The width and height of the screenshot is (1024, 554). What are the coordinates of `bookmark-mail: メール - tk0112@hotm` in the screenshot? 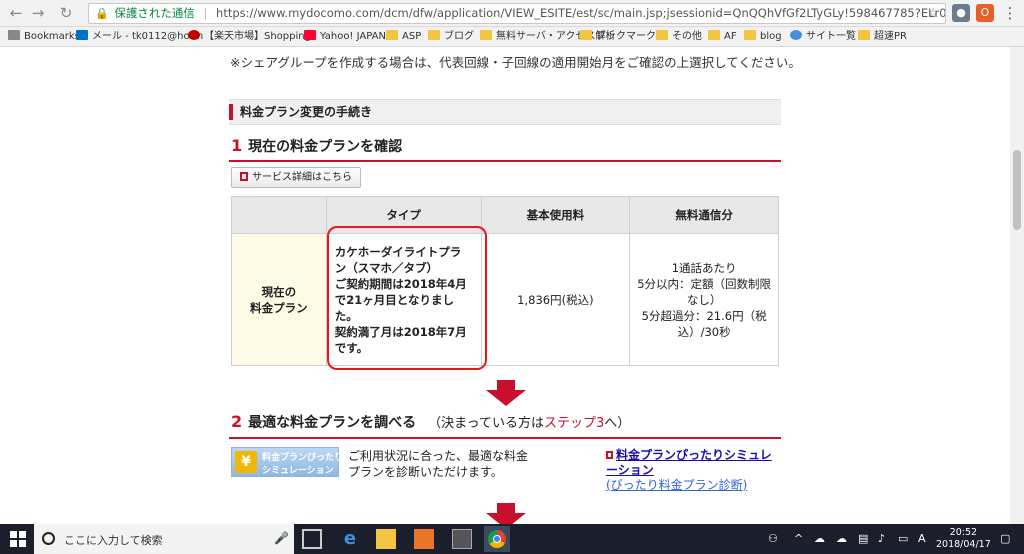 It's located at (139, 37).